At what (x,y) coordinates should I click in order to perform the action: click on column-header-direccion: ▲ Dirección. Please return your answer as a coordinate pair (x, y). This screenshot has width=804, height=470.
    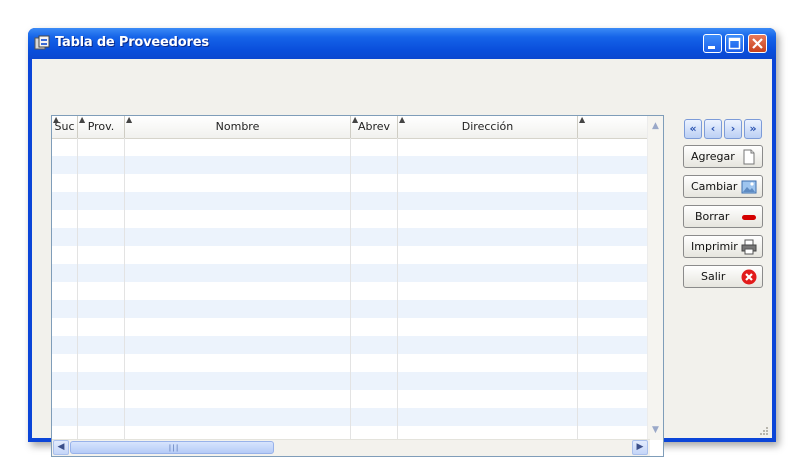
    Looking at the image, I should click on (488, 127).